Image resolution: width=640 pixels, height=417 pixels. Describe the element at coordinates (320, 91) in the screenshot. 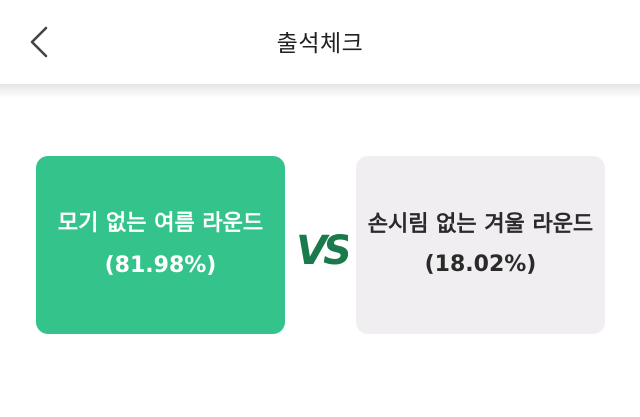

I see `header-shadow` at that location.